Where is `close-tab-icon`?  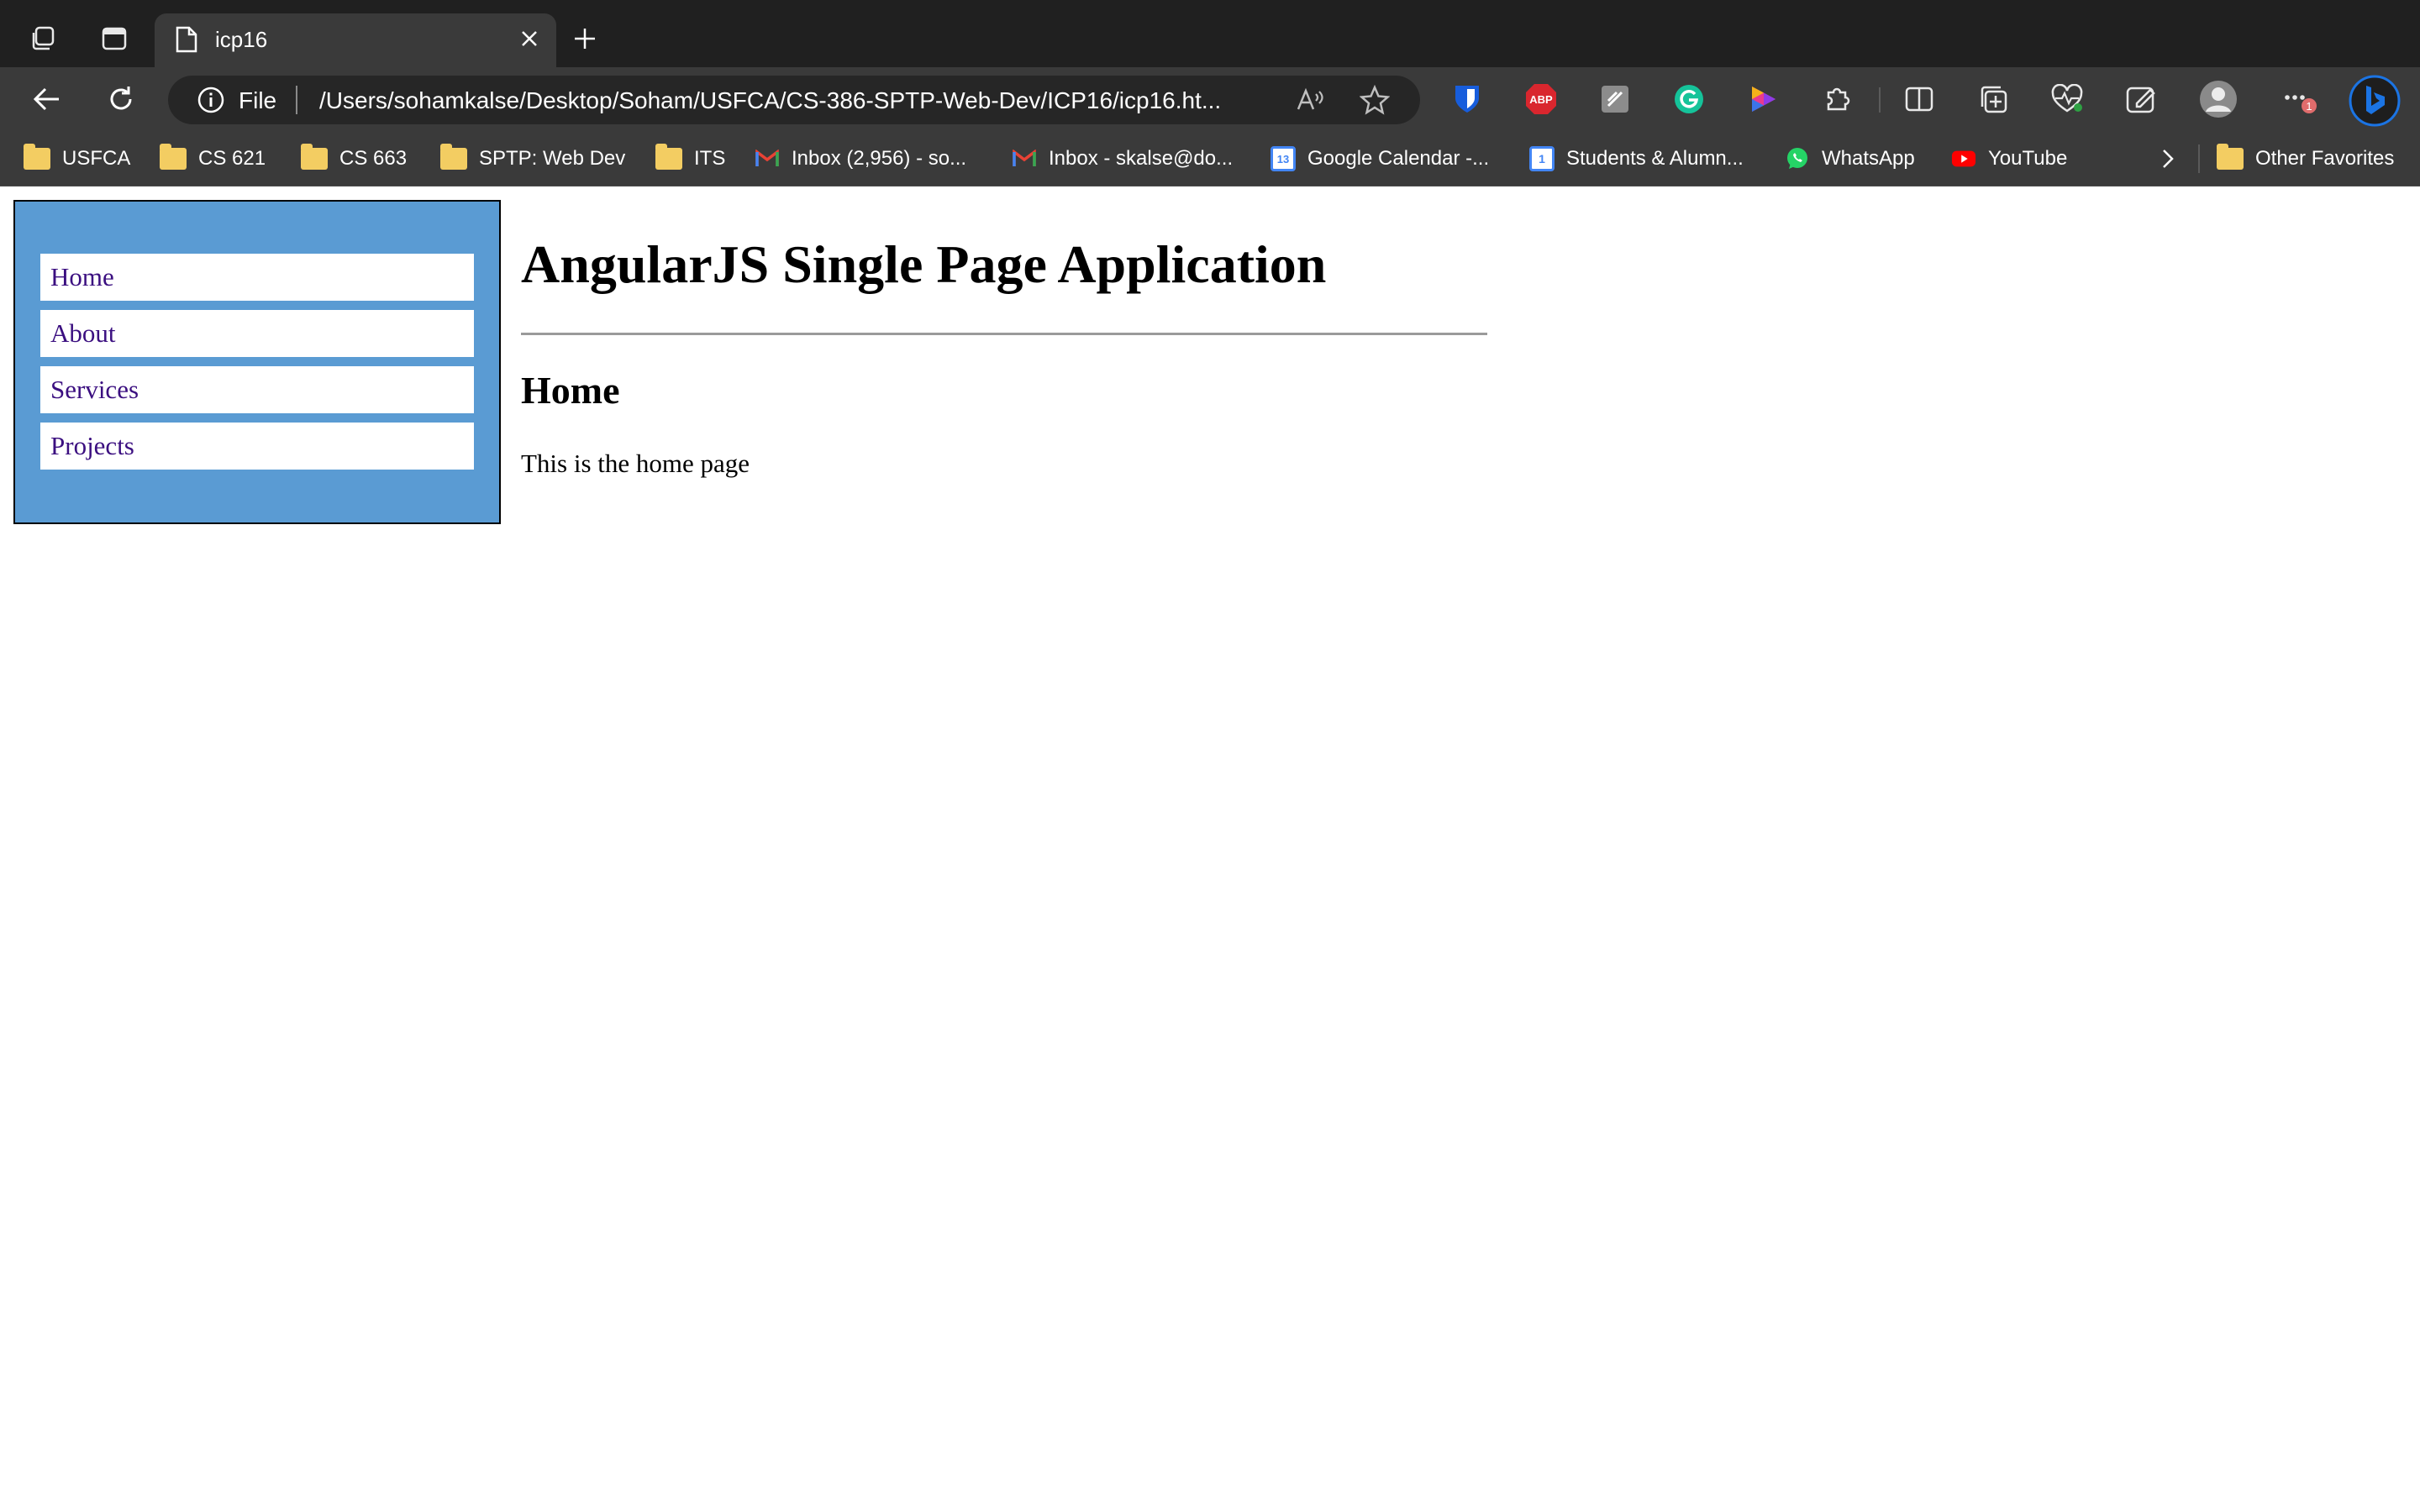 close-tab-icon is located at coordinates (529, 39).